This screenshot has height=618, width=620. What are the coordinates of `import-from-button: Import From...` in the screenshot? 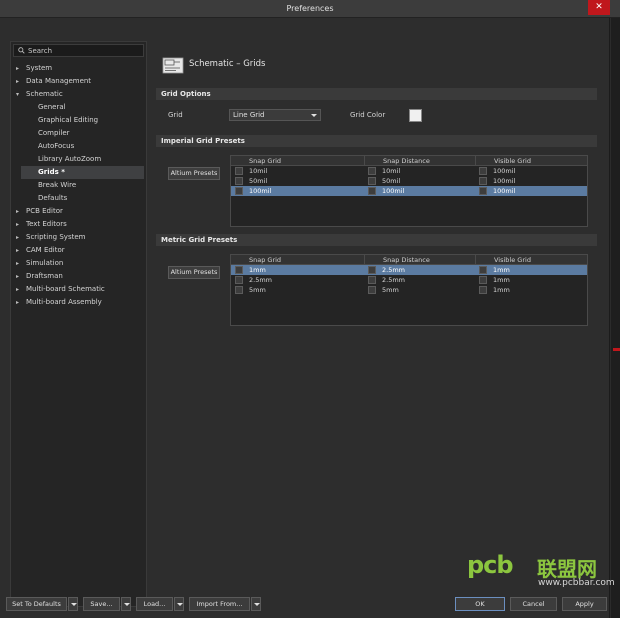 It's located at (219, 604).